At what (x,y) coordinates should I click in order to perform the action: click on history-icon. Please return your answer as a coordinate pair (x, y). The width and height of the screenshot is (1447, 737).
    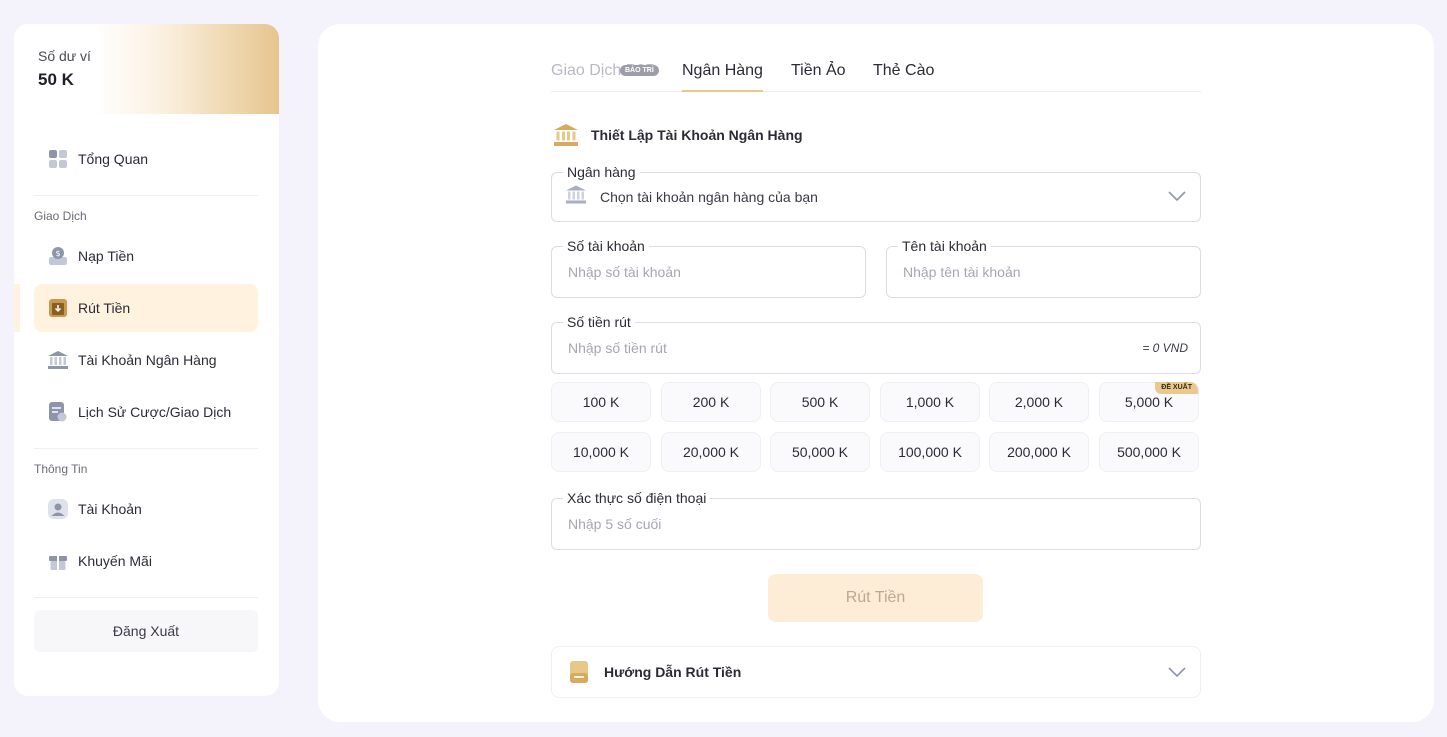
    Looking at the image, I should click on (58, 412).